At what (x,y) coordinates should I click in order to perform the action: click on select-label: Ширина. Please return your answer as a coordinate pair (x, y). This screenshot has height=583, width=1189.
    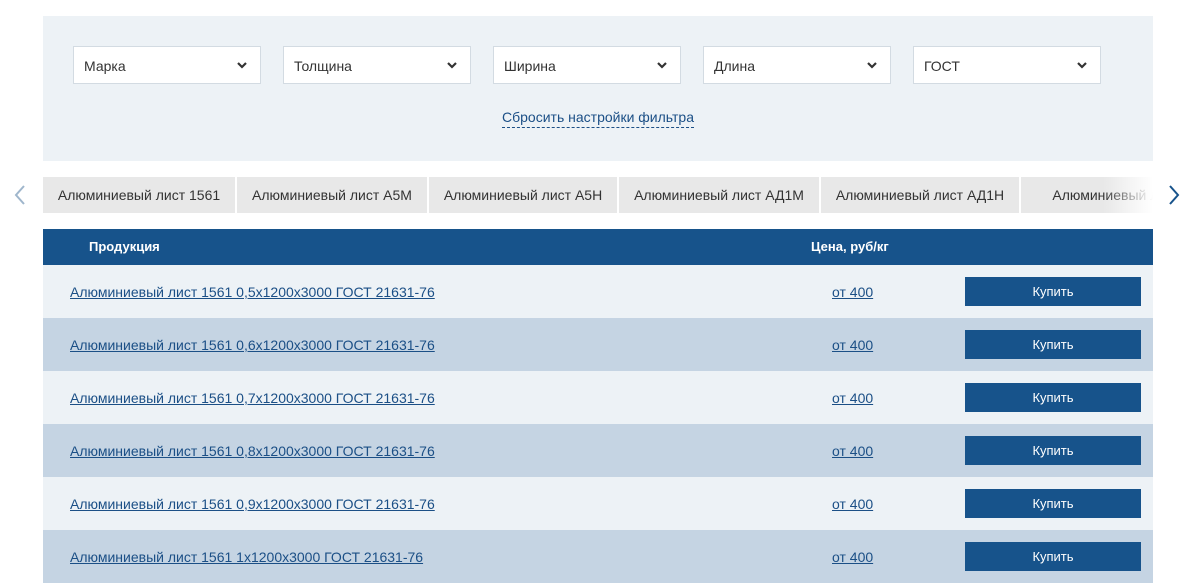
    Looking at the image, I should click on (530, 66).